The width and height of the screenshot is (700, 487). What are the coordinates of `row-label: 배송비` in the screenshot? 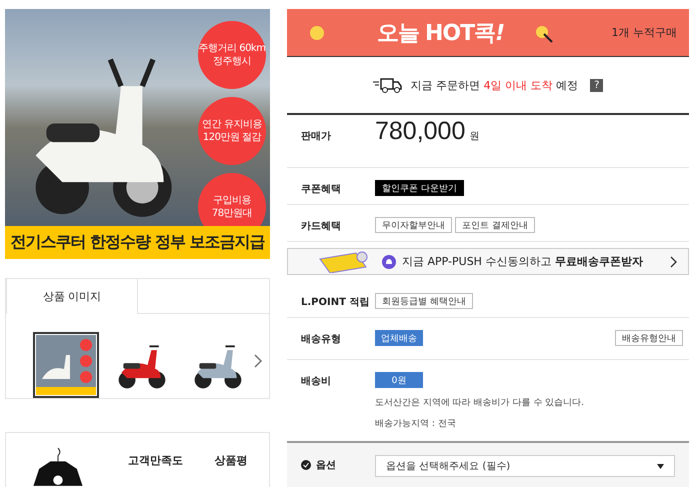 It's located at (316, 381).